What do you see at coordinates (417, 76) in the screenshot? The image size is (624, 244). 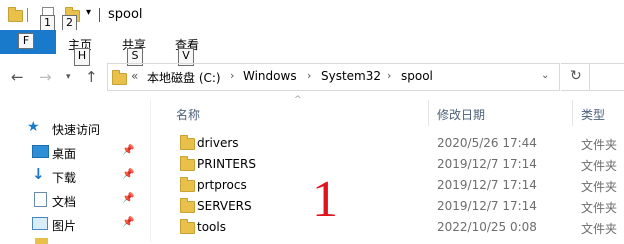 I see `breadcrumb-spool: spool` at bounding box center [417, 76].